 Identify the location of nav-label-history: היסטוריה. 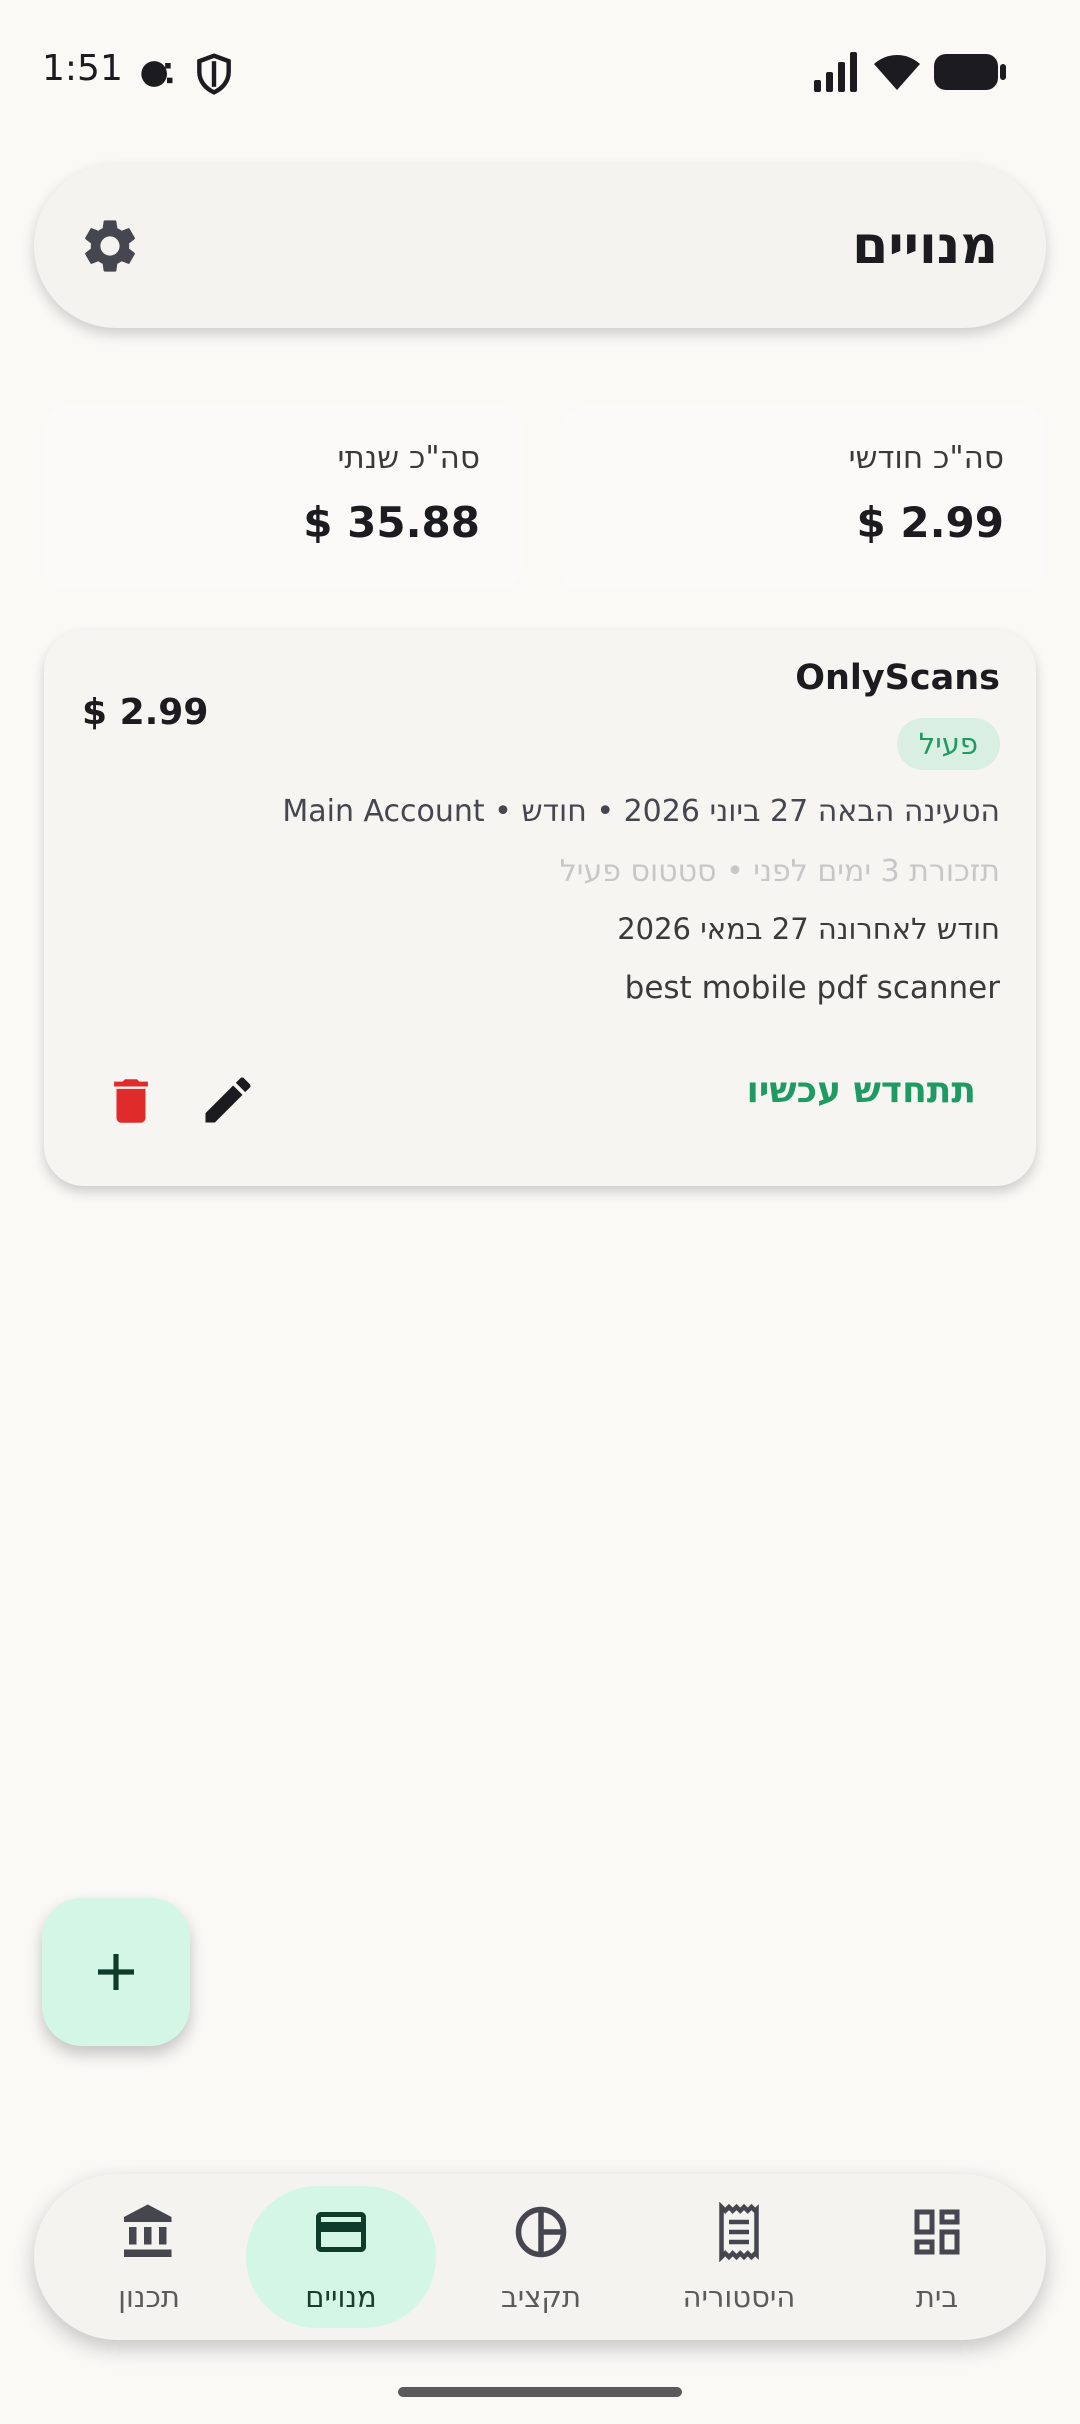
(739, 2297).